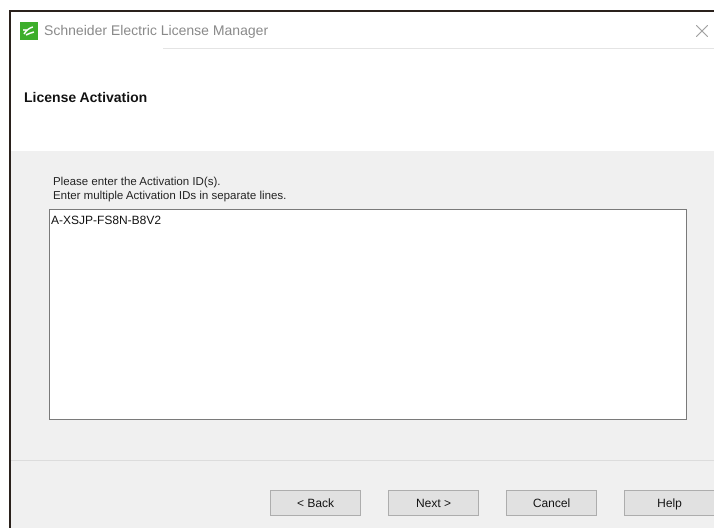 This screenshot has height=528, width=714. What do you see at coordinates (702, 30) in the screenshot?
I see `close-icon` at bounding box center [702, 30].